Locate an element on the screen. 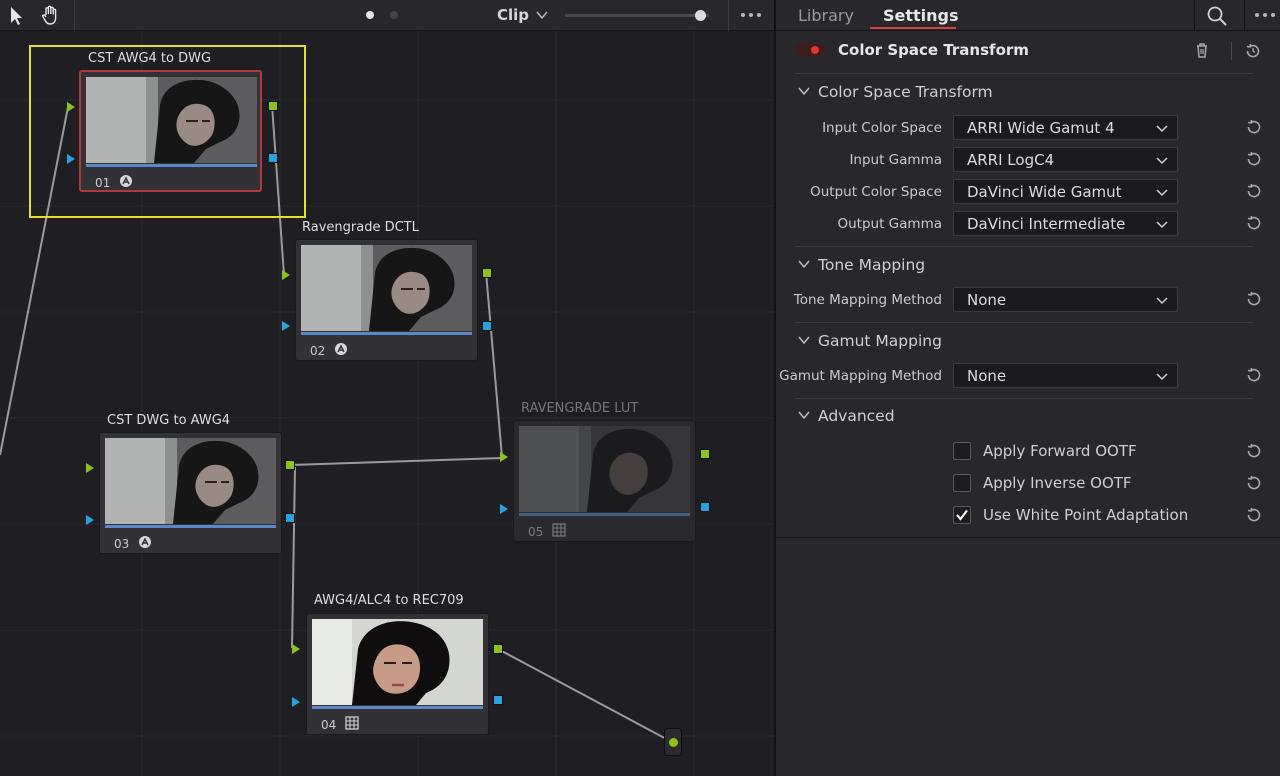 The image size is (1280, 776). section-header-gamut-mapping: Gamut Mapping is located at coordinates (870, 341).